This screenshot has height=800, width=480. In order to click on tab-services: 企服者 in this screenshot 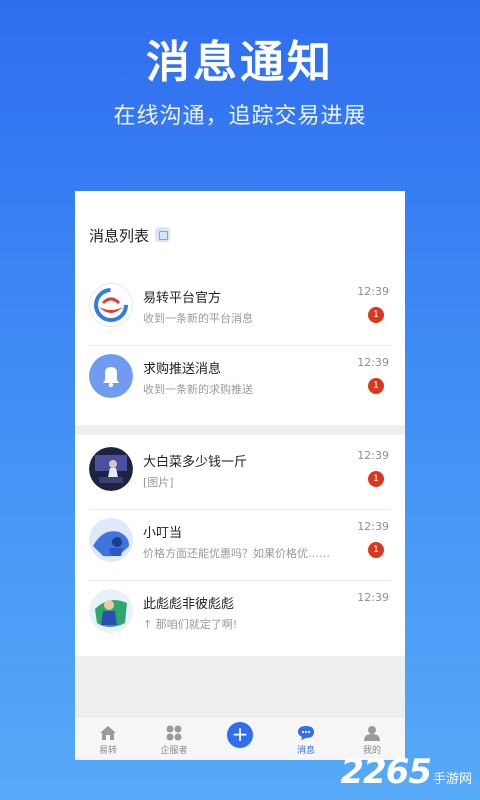, I will do `click(174, 738)`.